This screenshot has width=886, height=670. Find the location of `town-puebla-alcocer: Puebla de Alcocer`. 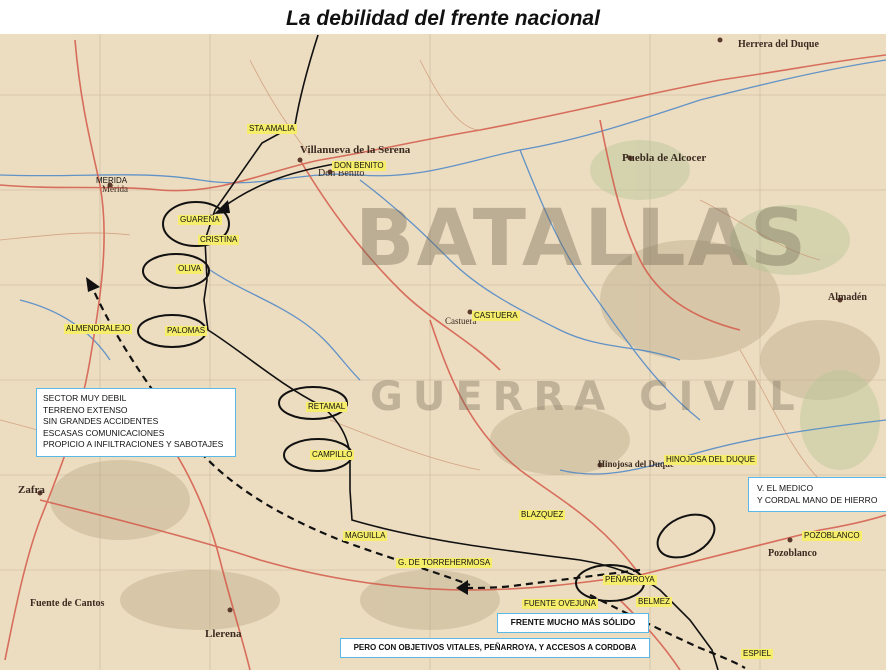

town-puebla-alcocer: Puebla de Alcocer is located at coordinates (664, 158).